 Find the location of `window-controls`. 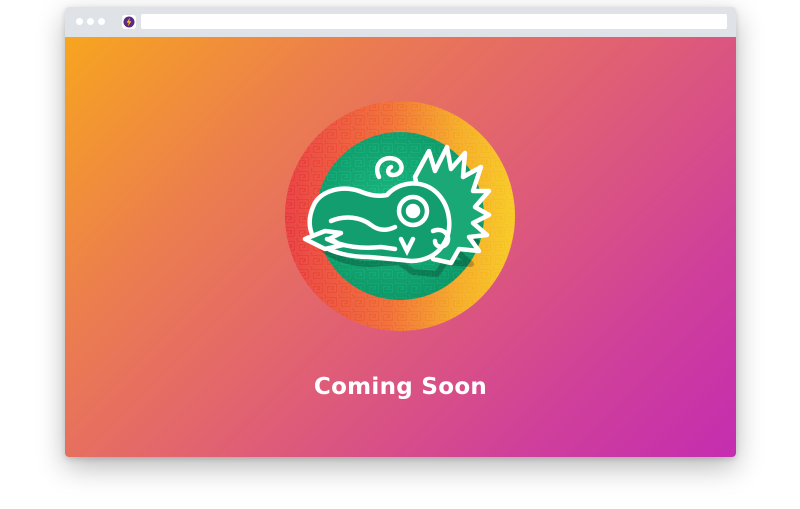

window-controls is located at coordinates (90, 21).